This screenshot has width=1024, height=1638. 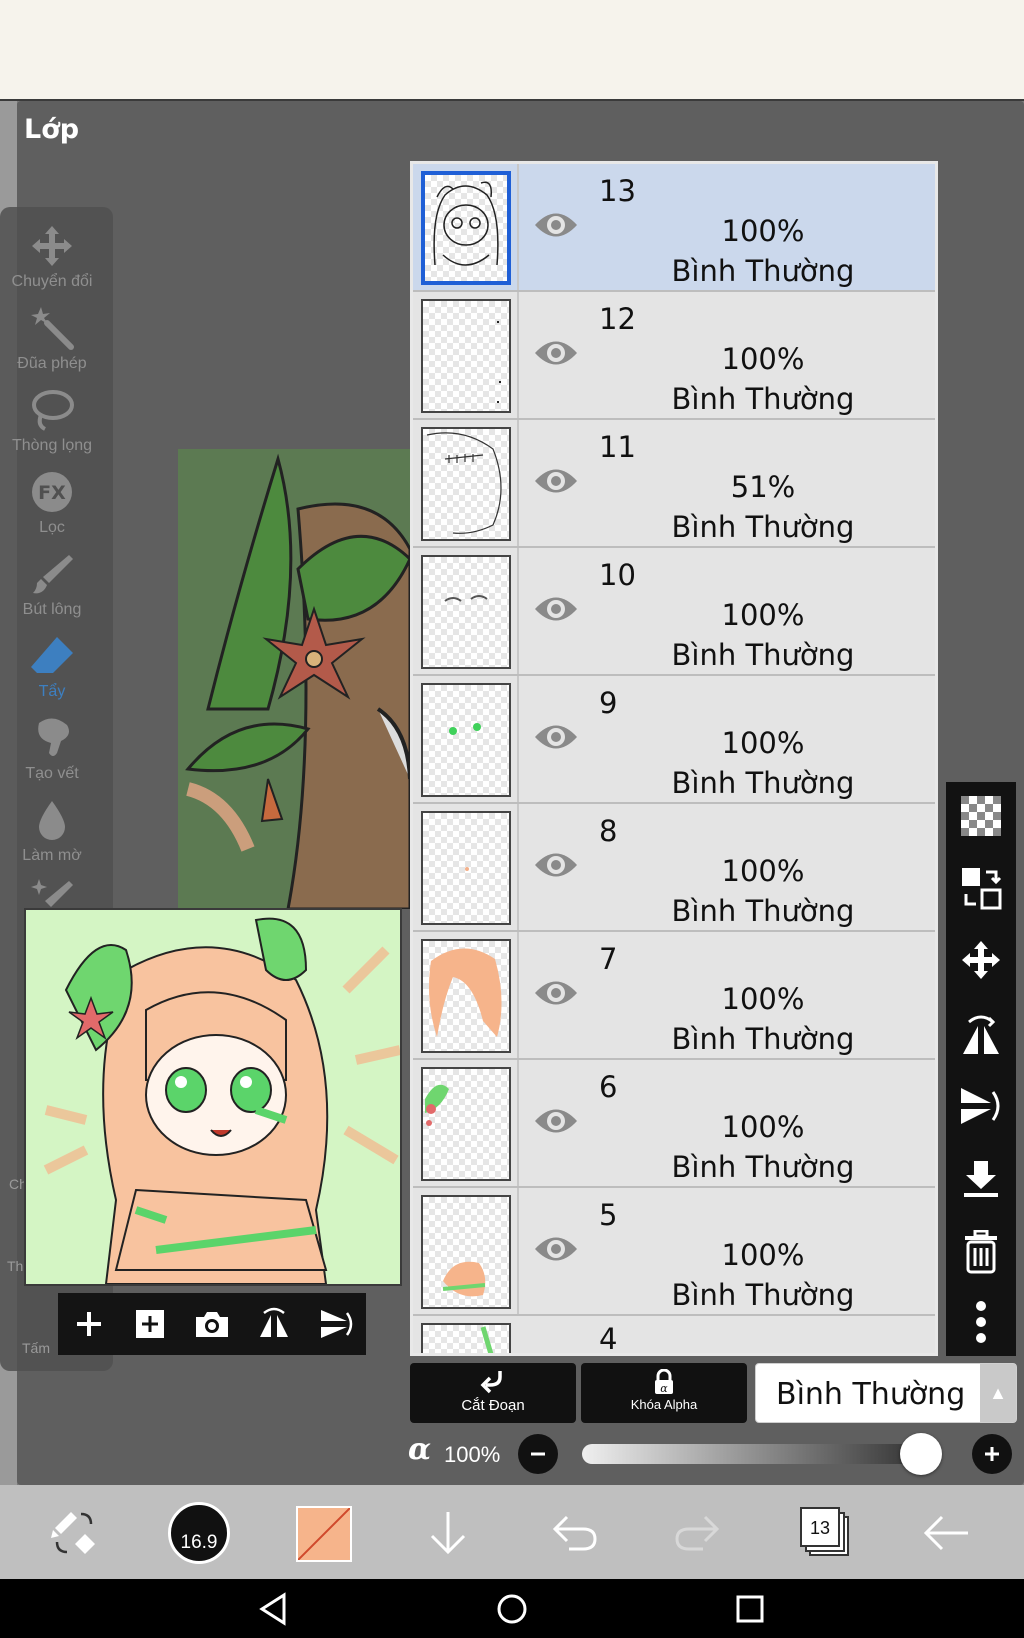 I want to click on add-icon, so click(x=89, y=1324).